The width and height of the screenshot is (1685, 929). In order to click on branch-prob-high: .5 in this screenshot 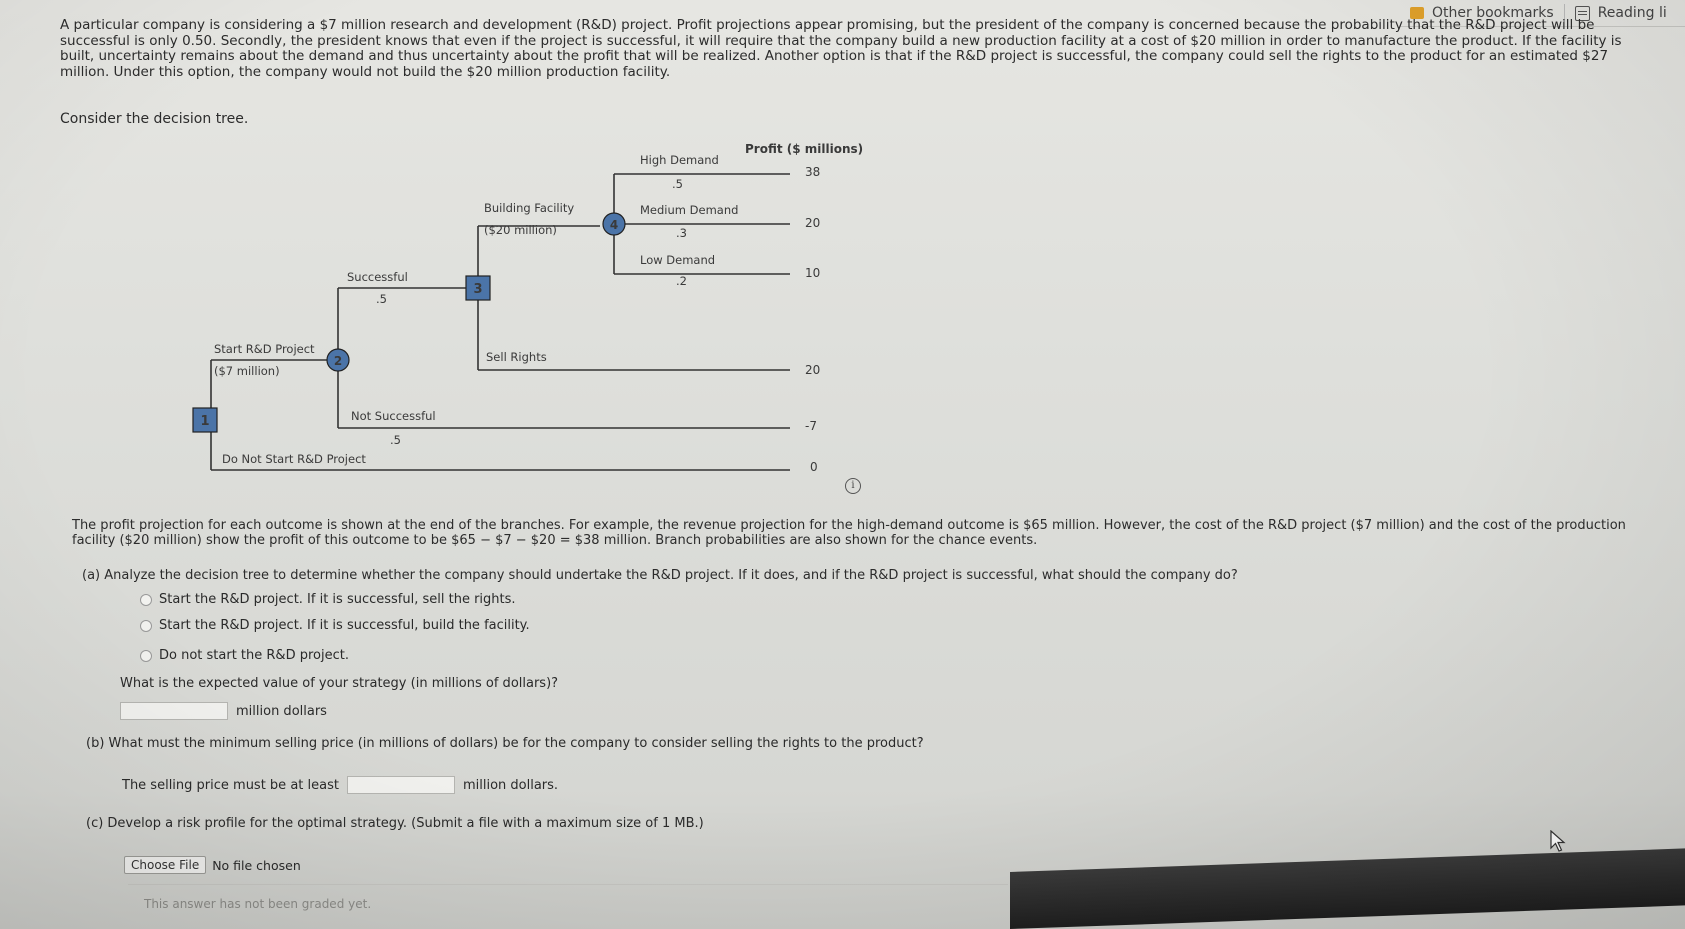, I will do `click(677, 184)`.